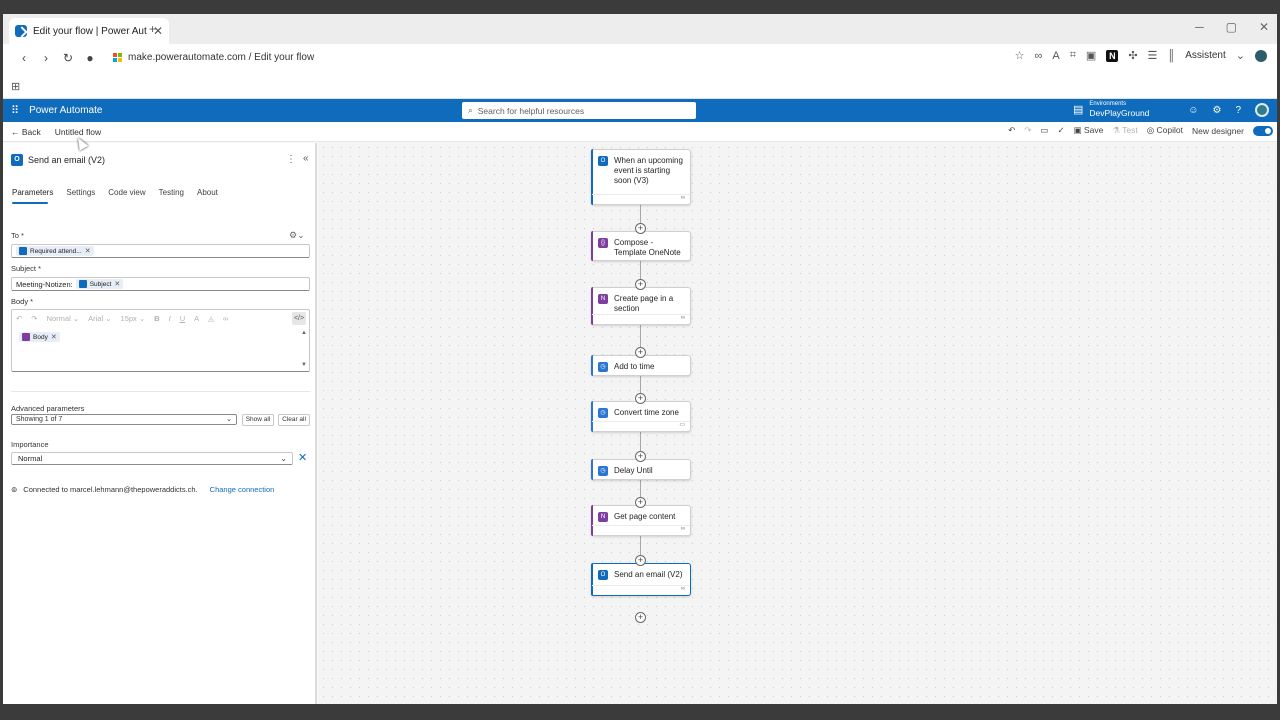 Image resolution: width=1280 pixels, height=720 pixels. What do you see at coordinates (291, 159) in the screenshot?
I see `more-options-icon: ⋮` at bounding box center [291, 159].